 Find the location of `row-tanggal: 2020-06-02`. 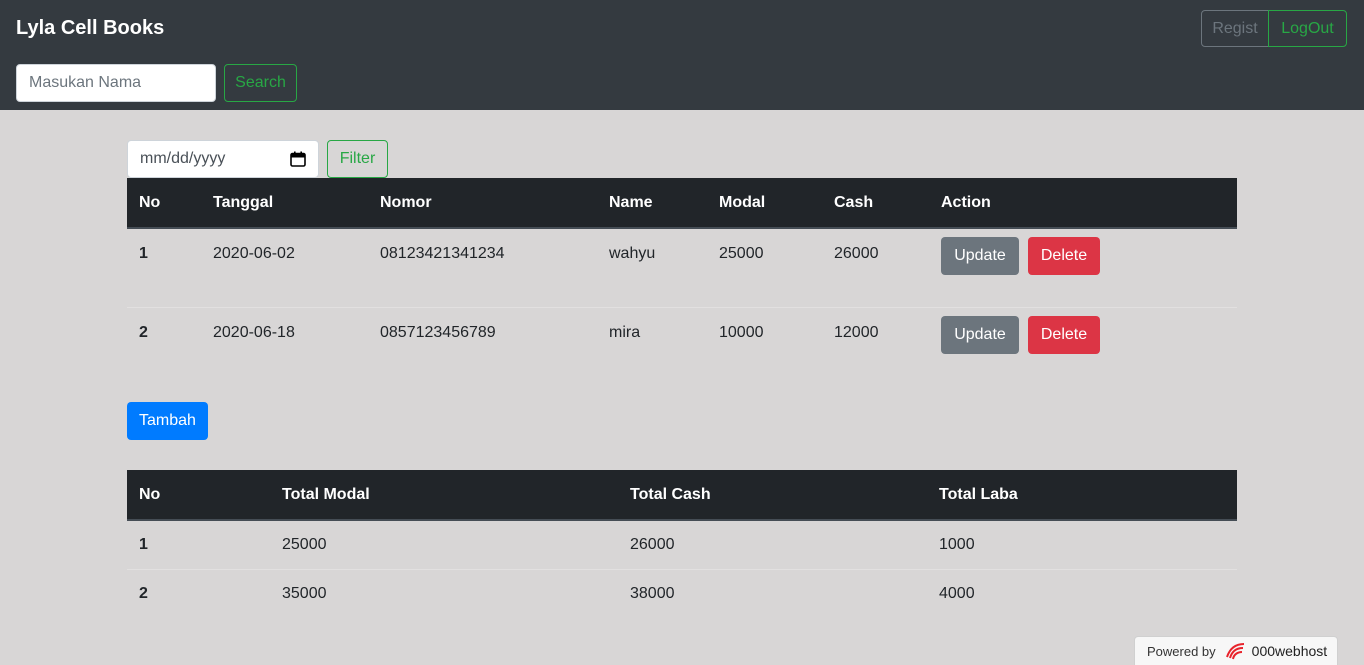

row-tanggal: 2020-06-02 is located at coordinates (254, 253).